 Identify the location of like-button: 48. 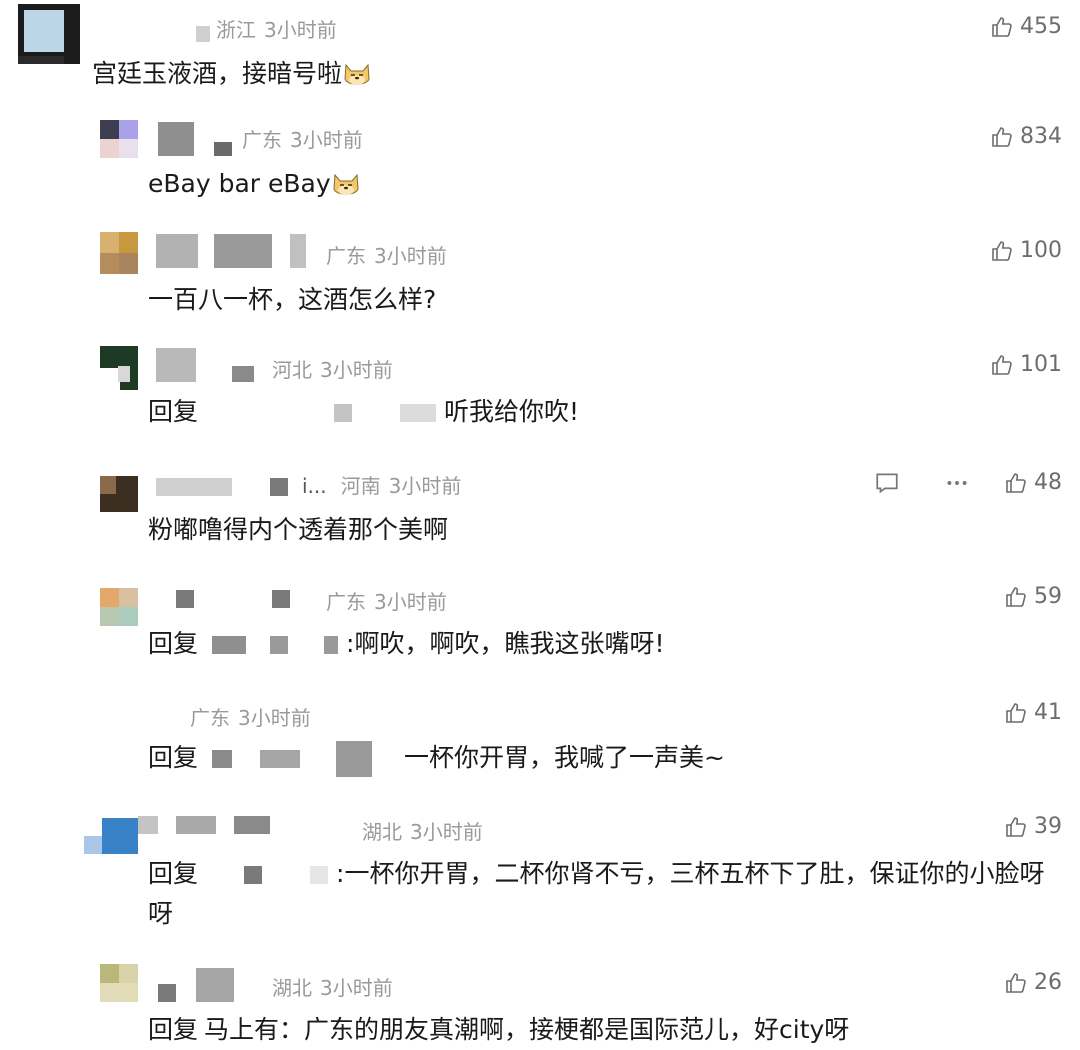
(1033, 482).